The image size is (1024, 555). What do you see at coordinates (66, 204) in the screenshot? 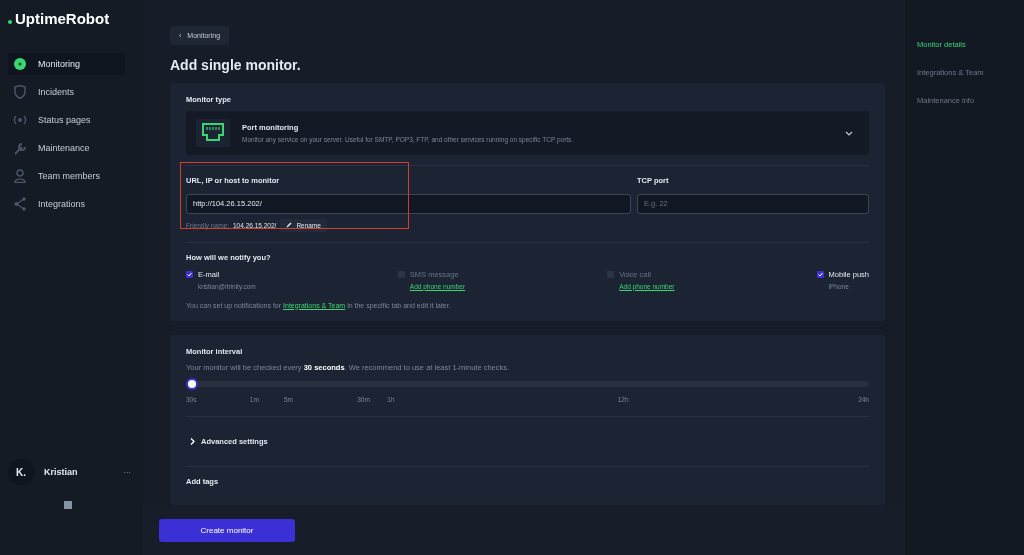
I see `sidebar-item: Integrations` at bounding box center [66, 204].